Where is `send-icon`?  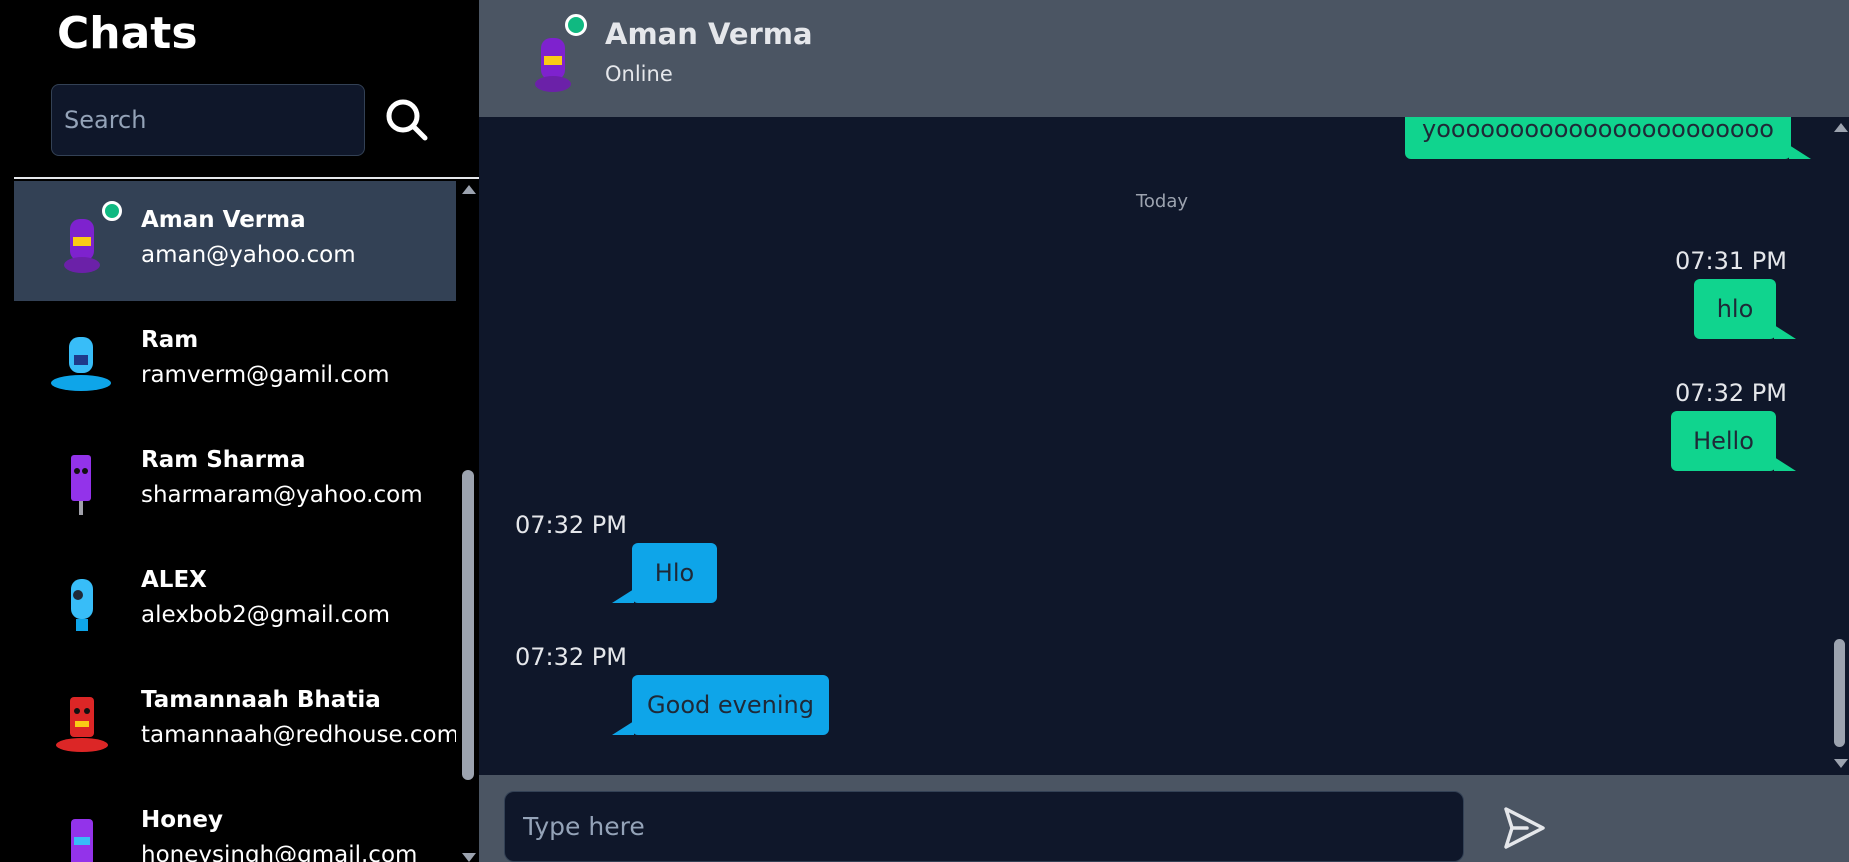 send-icon is located at coordinates (1524, 828).